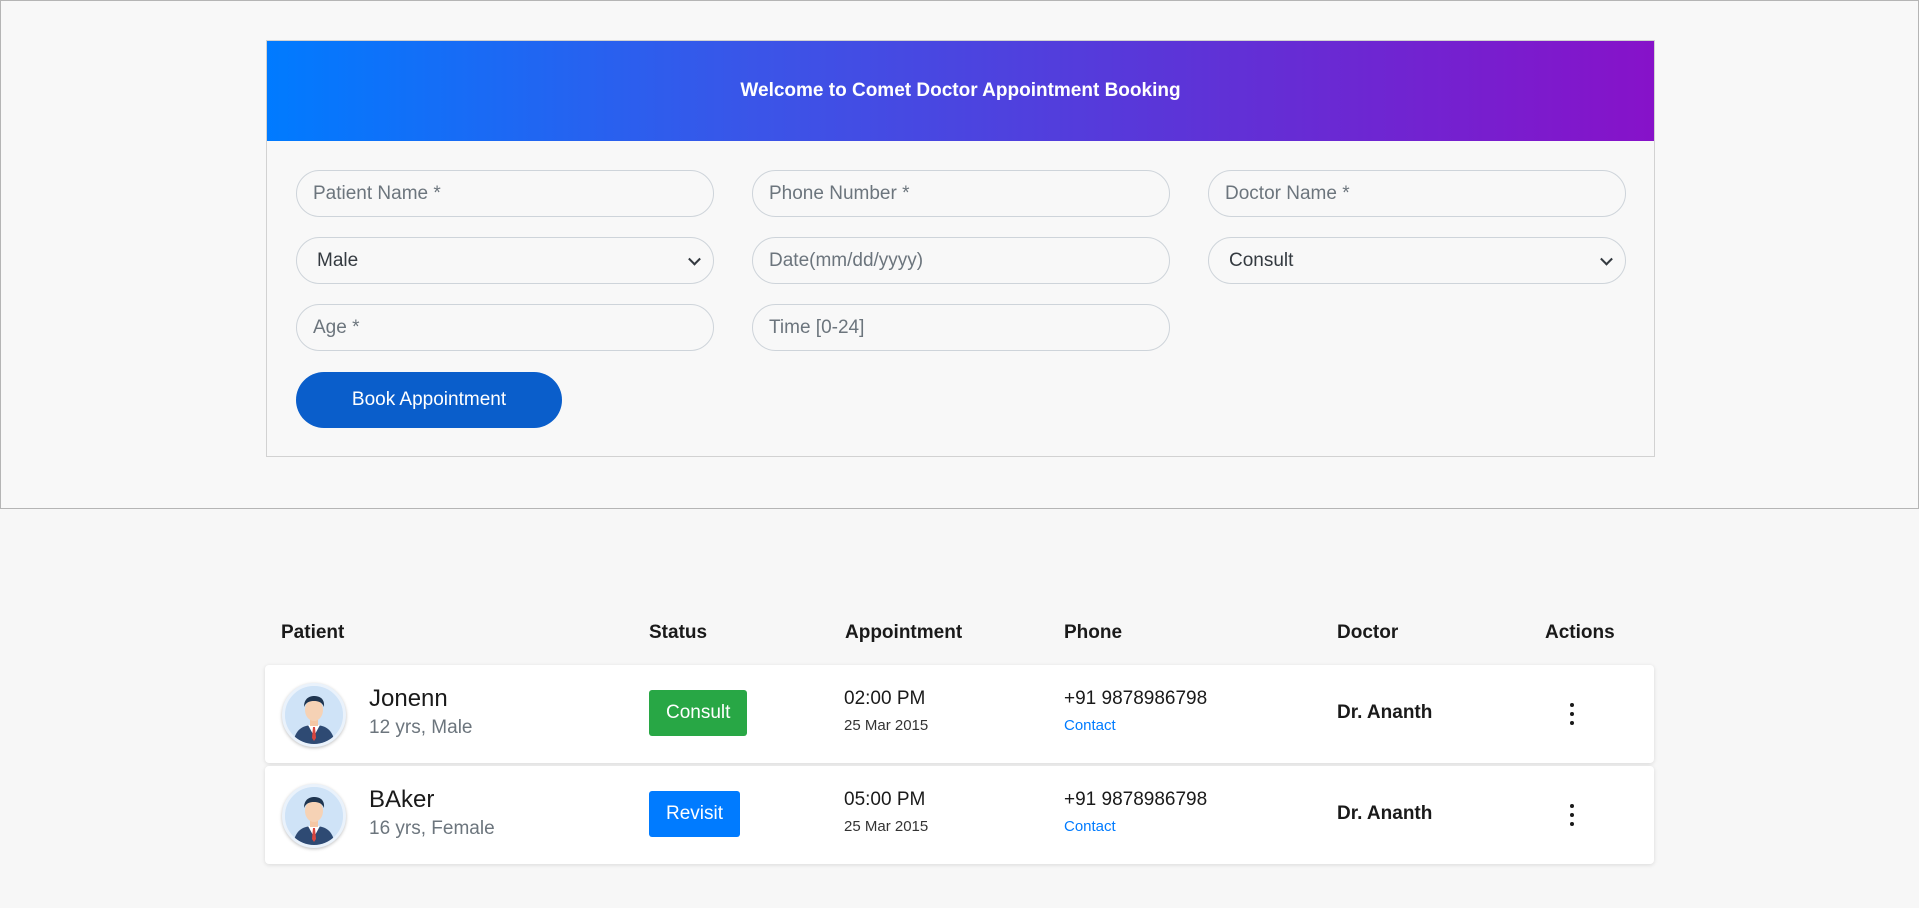 This screenshot has width=1919, height=908. Describe the element at coordinates (432, 828) in the screenshot. I see `patient-details: 16 yrs, Female` at that location.